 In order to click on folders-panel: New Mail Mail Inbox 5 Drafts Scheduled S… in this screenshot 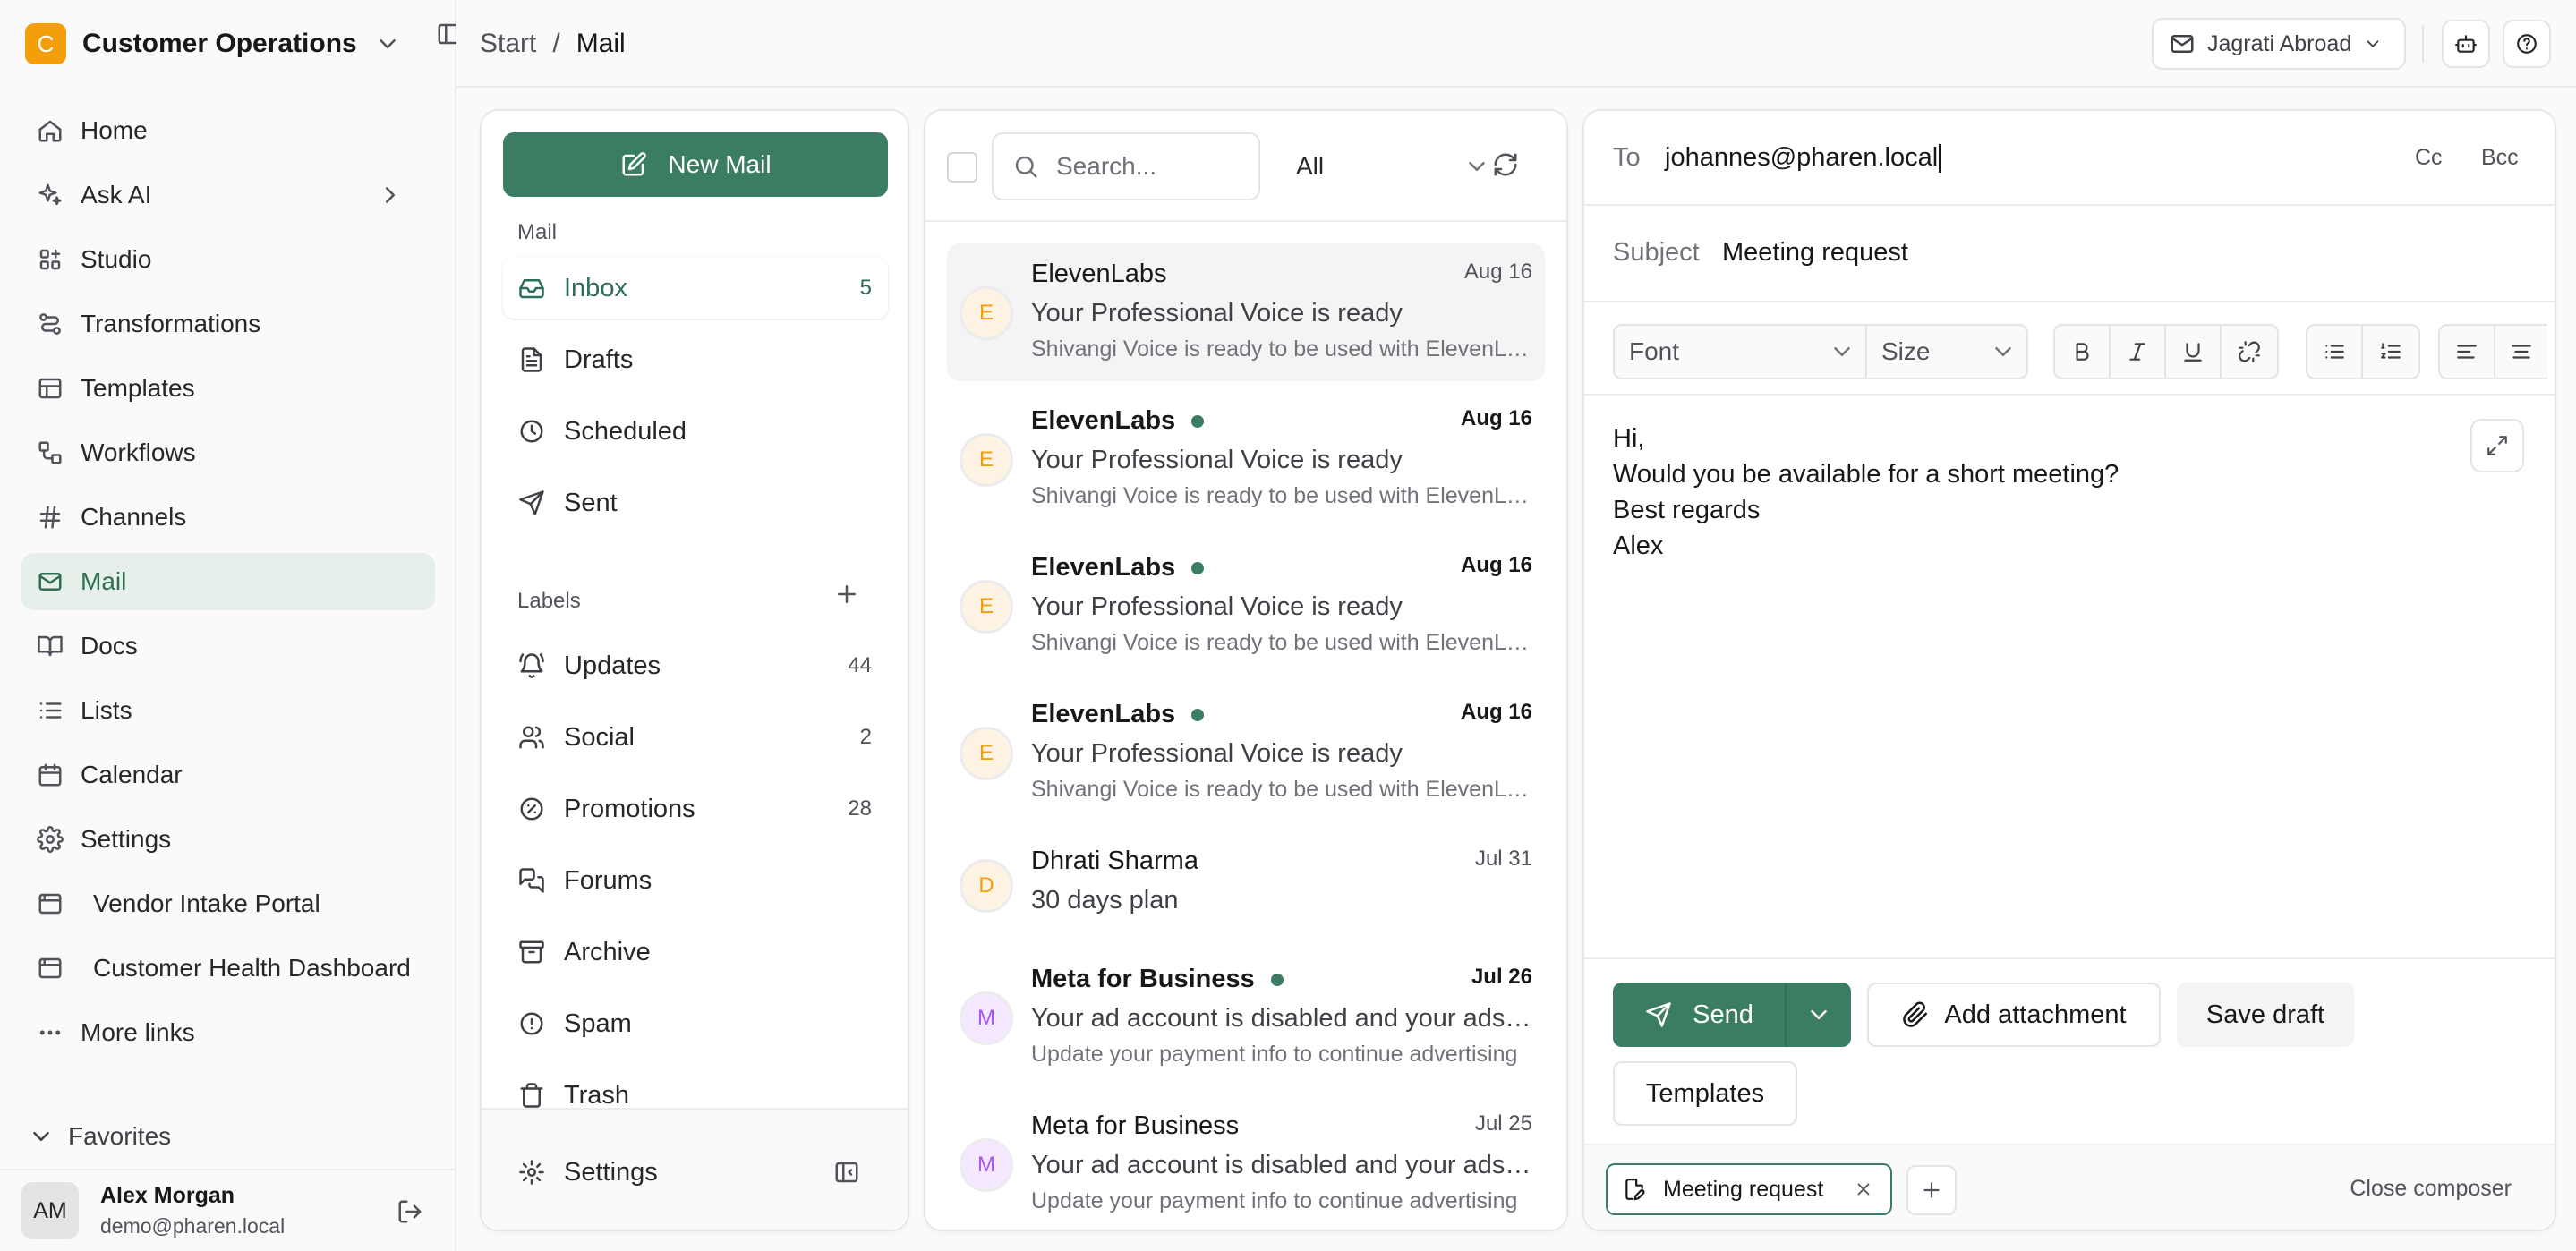, I will do `click(694, 670)`.